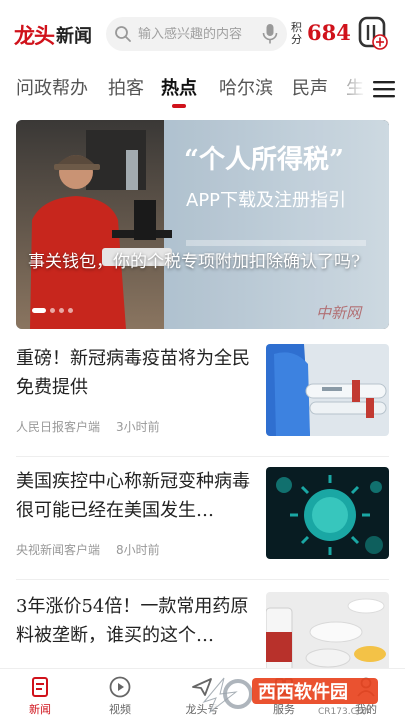 Image resolution: width=405 pixels, height=720 pixels. What do you see at coordinates (52, 87) in the screenshot?
I see `tab-wenzheng: 问政帮办` at bounding box center [52, 87].